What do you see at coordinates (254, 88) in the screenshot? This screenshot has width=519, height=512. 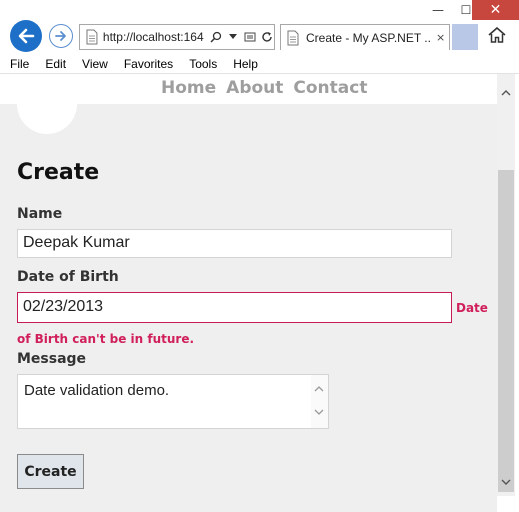 I see `nav-link-about: About` at bounding box center [254, 88].